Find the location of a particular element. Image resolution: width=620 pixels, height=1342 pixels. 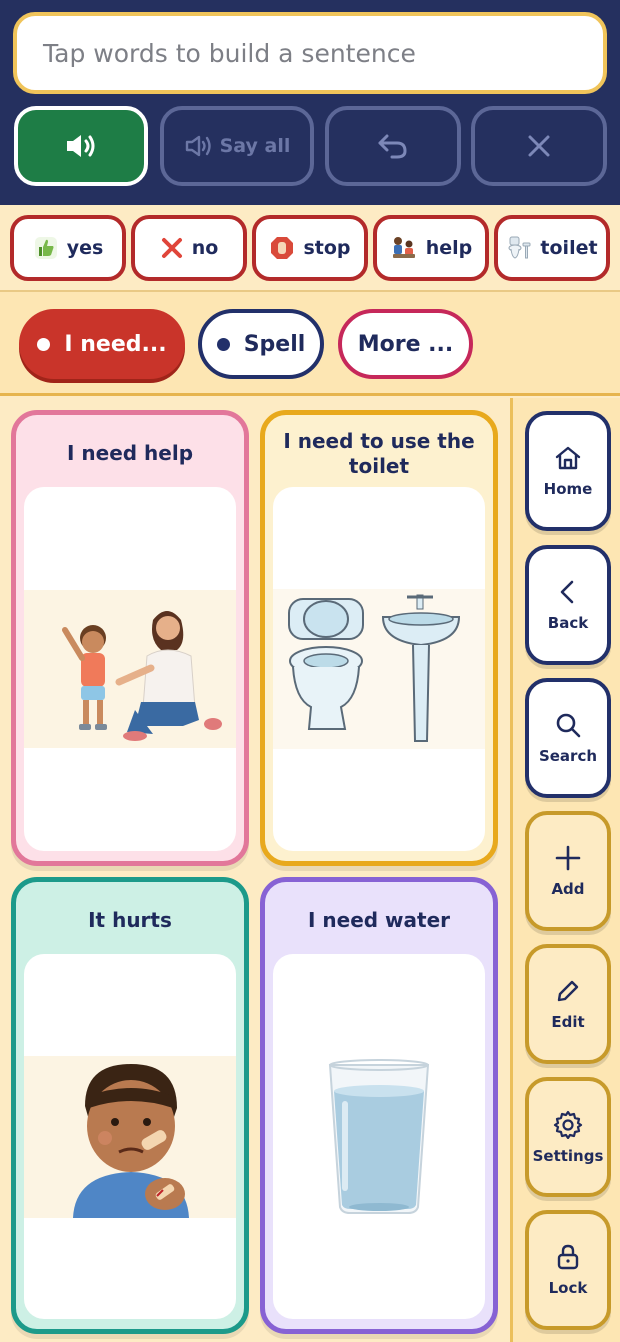

home-icon is located at coordinates (568, 458).